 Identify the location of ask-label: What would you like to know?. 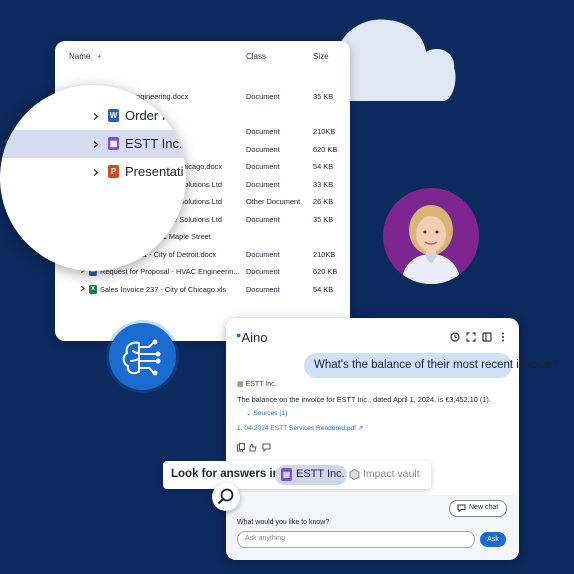
(283, 522).